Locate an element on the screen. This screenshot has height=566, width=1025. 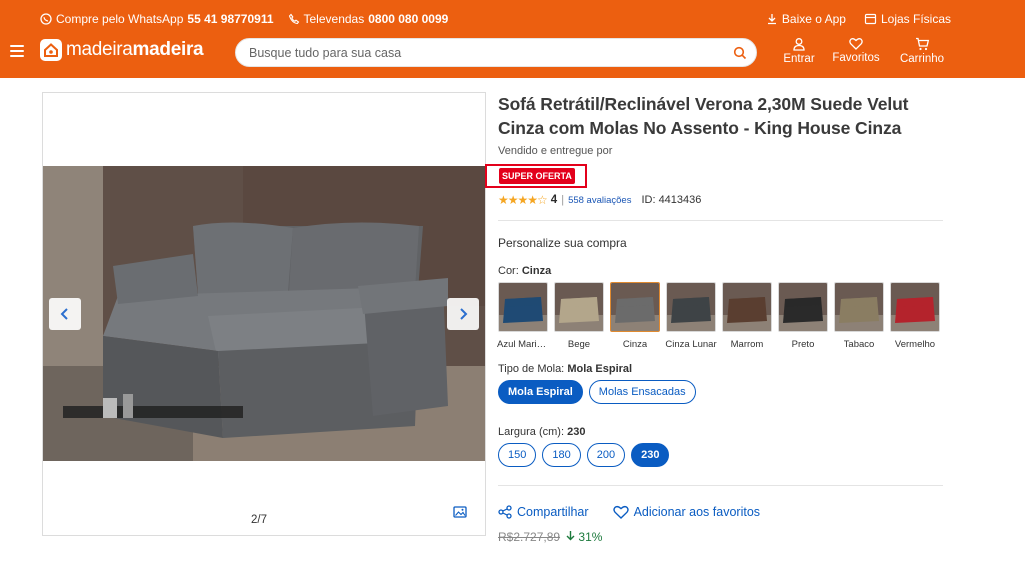
share-label: Compartilhar is located at coordinates (553, 512).